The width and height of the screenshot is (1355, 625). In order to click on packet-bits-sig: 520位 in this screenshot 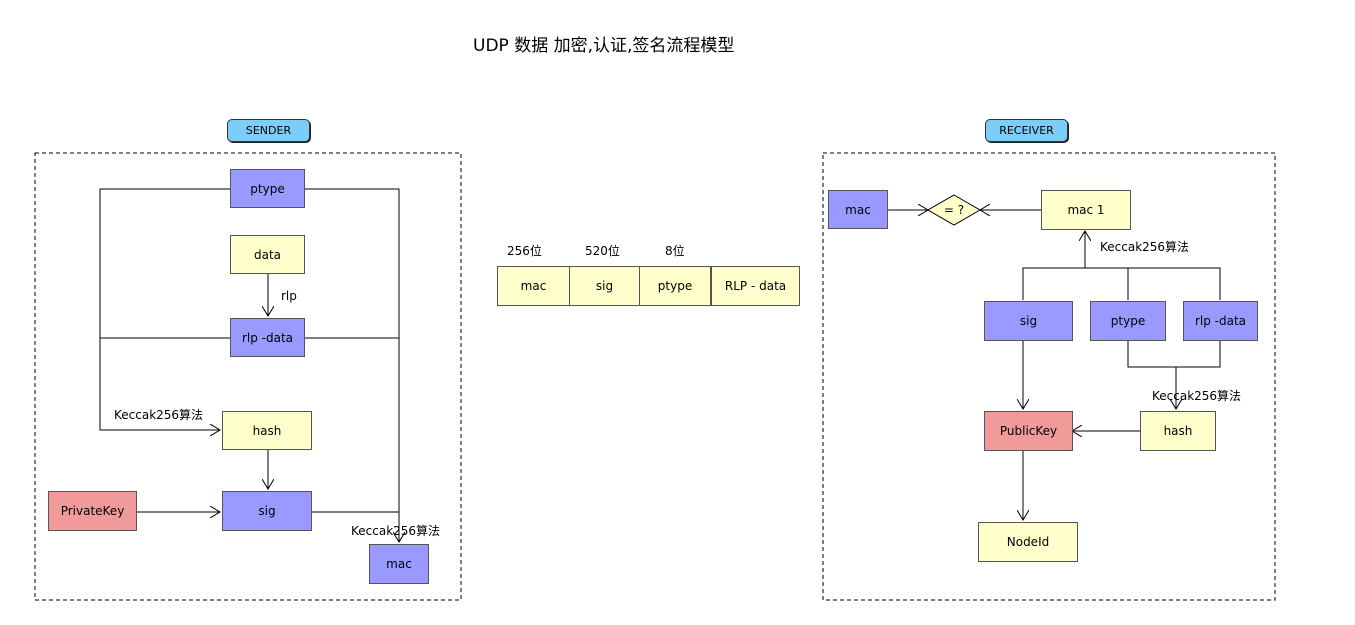, I will do `click(602, 251)`.